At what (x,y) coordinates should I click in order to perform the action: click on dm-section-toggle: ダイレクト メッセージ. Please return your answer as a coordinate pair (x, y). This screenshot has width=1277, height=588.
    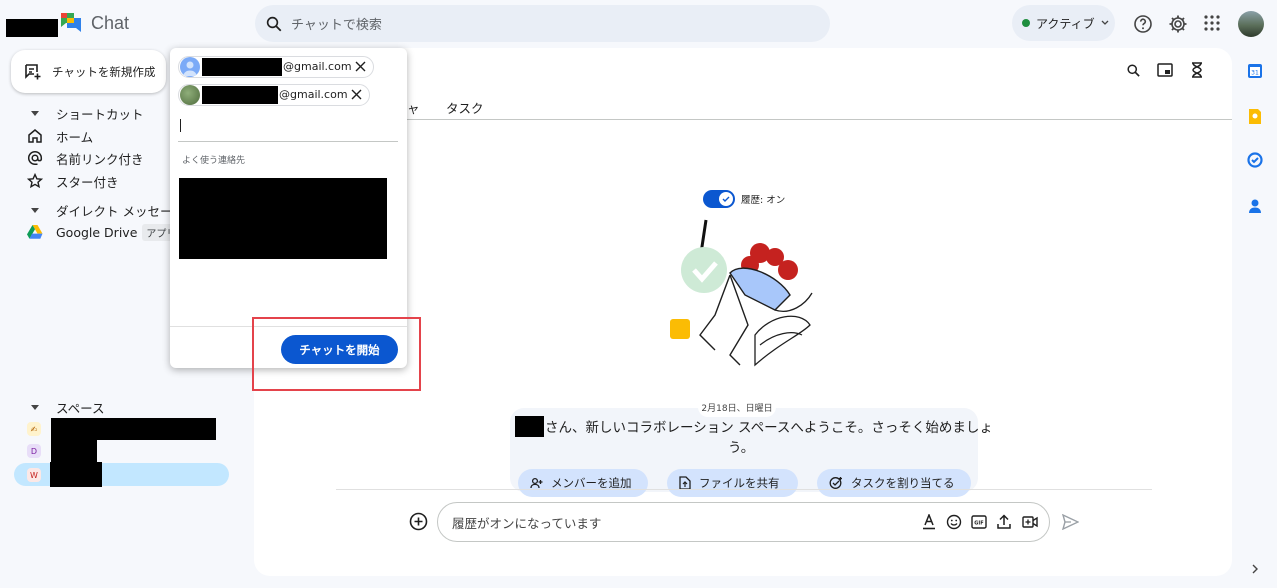
    Looking at the image, I should click on (105, 210).